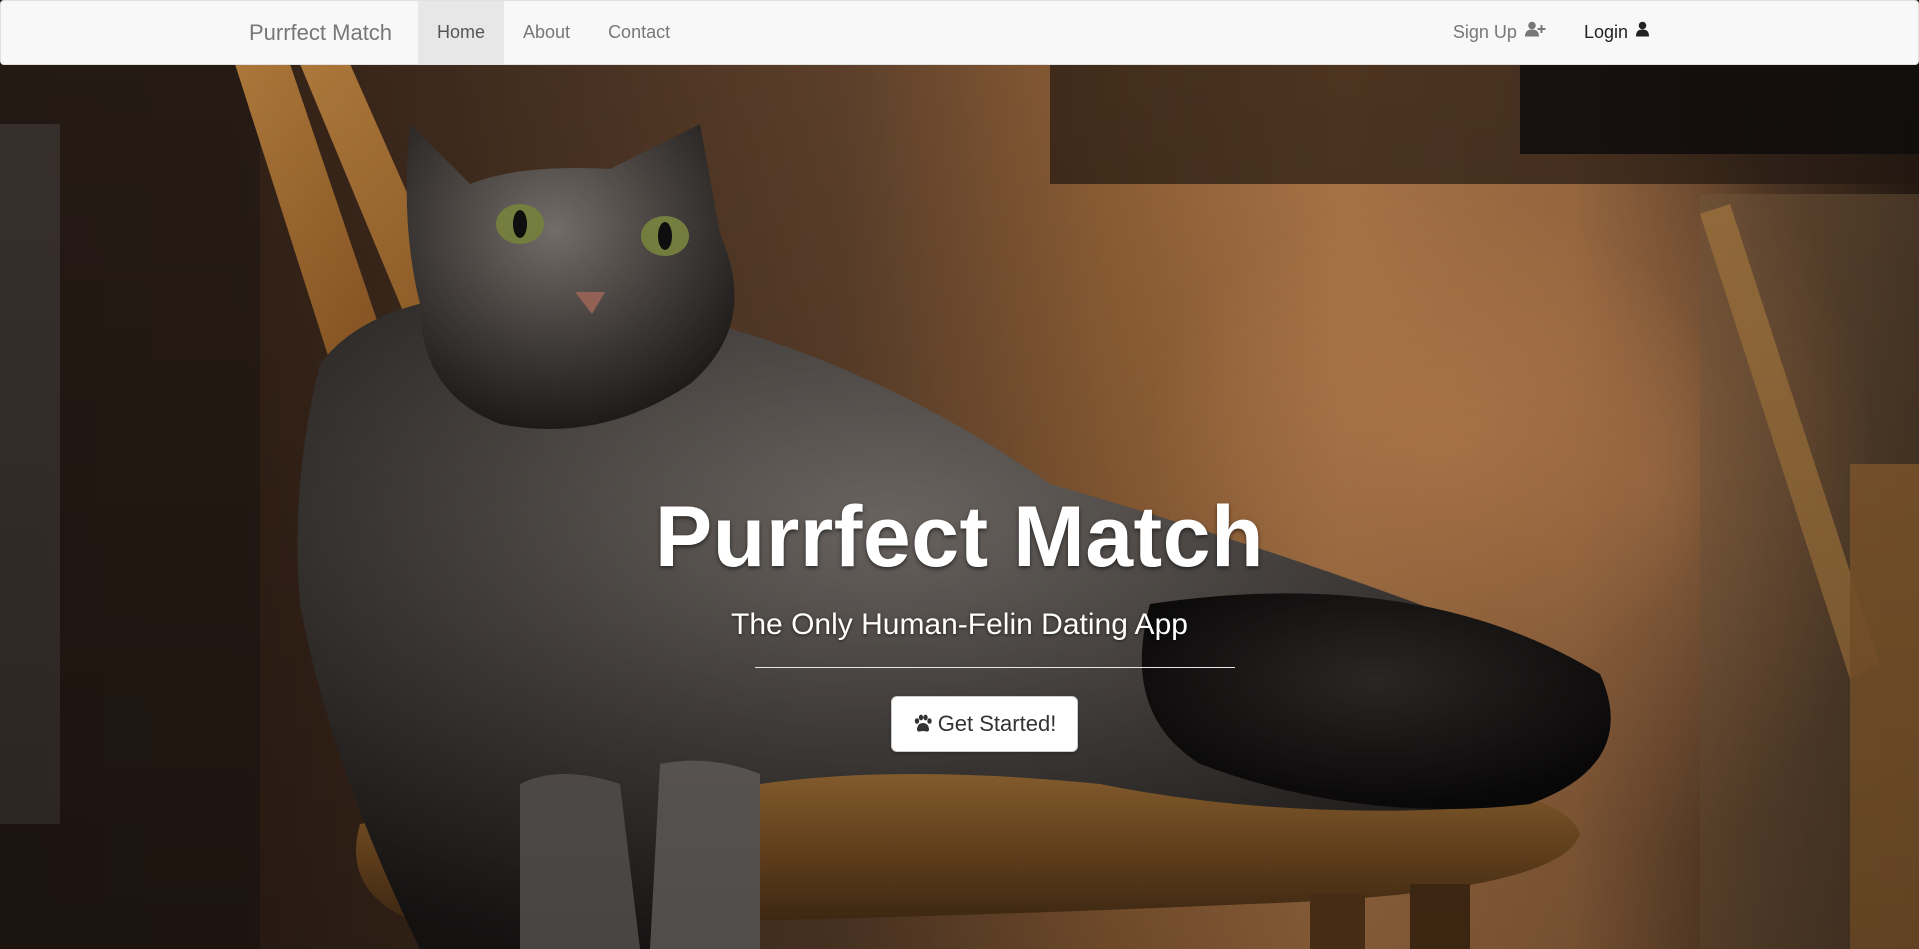 The width and height of the screenshot is (1919, 949). Describe the element at coordinates (461, 32) in the screenshot. I see `nav-item-home: Home` at that location.